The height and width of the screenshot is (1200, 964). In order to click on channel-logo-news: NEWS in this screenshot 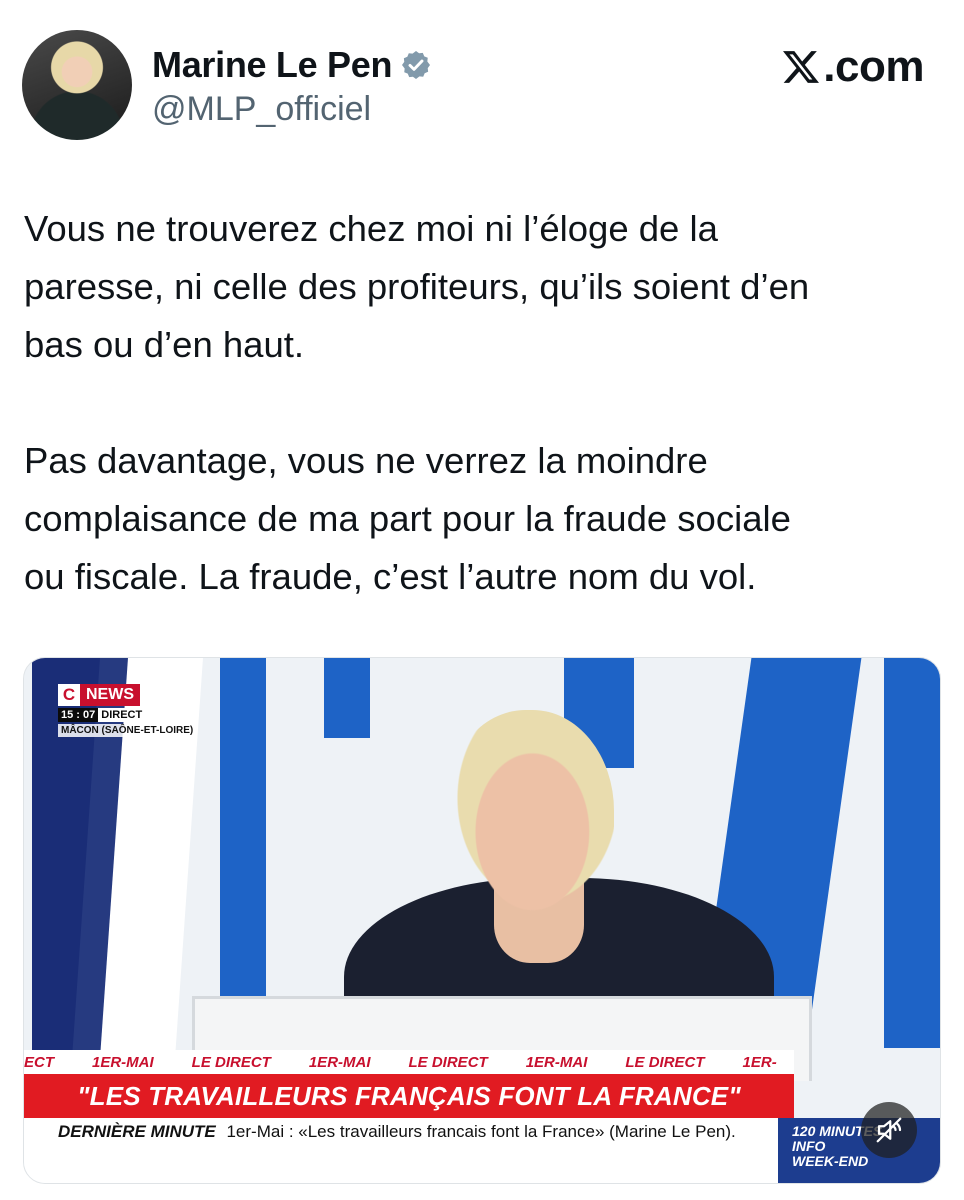, I will do `click(110, 695)`.